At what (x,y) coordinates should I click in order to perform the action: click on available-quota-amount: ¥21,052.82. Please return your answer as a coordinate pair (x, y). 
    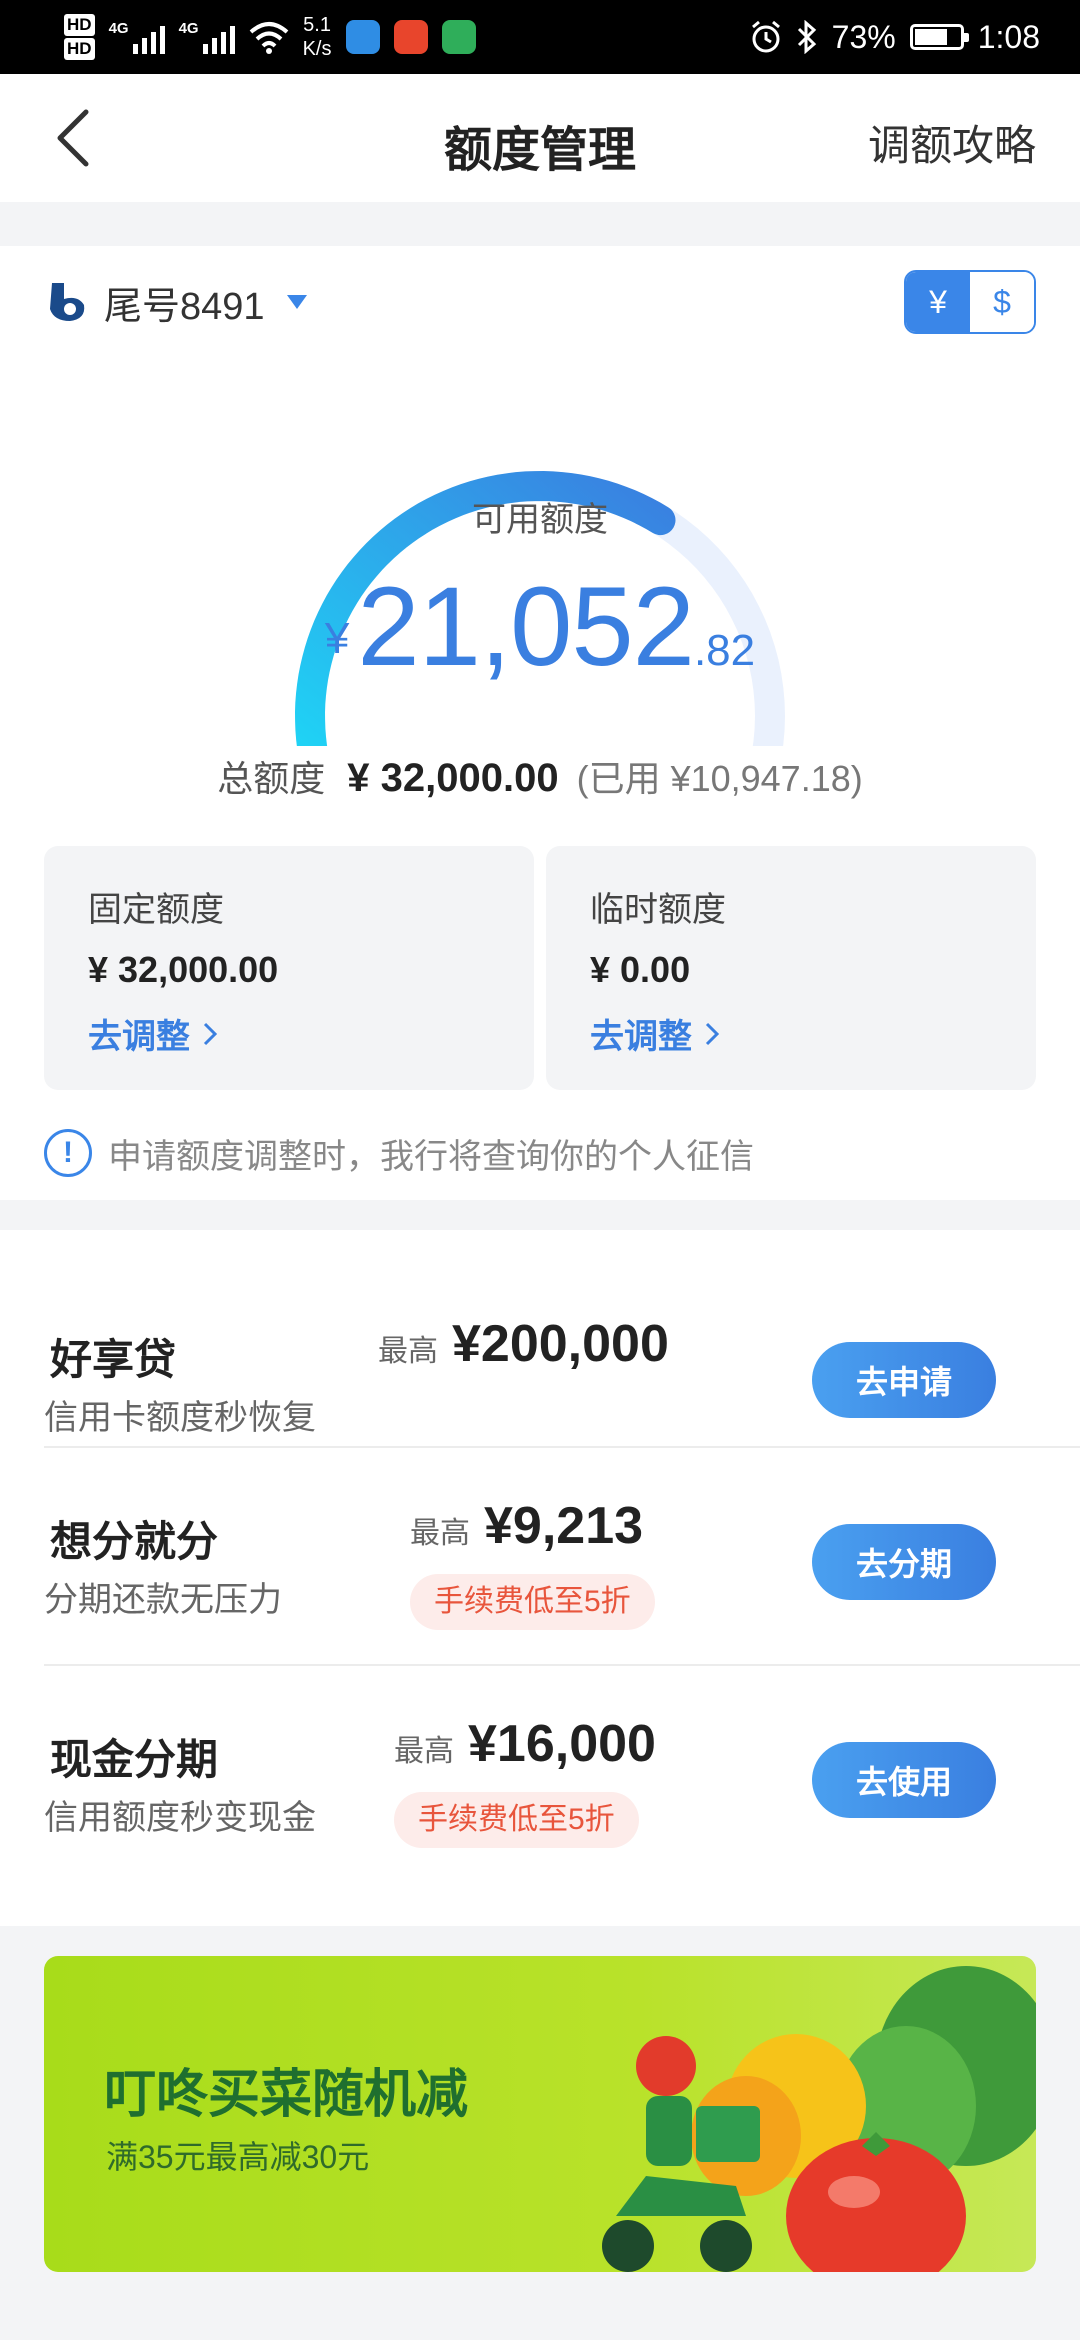
    Looking at the image, I should click on (540, 626).